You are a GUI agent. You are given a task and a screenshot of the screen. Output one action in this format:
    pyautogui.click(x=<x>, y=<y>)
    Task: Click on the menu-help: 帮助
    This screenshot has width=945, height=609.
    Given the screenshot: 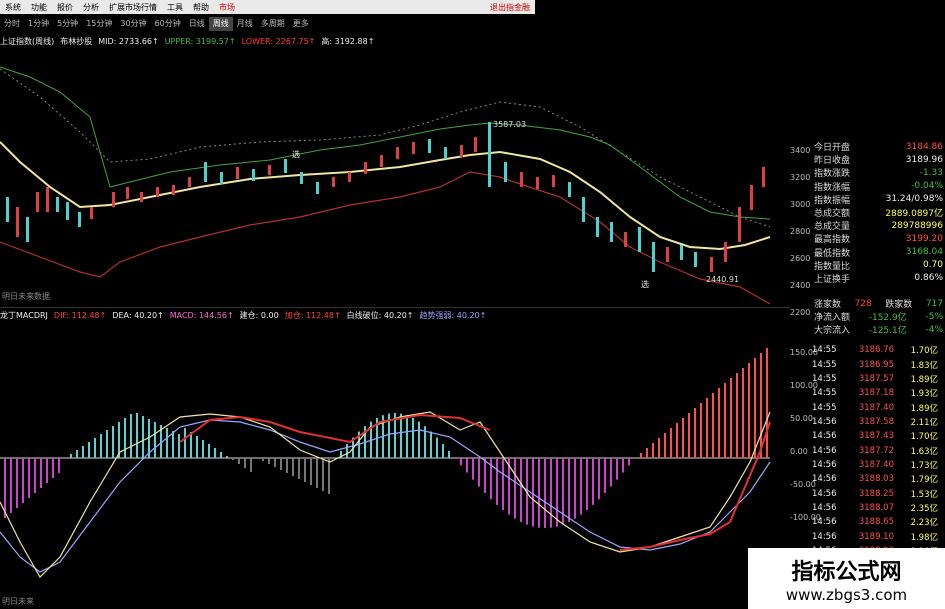 What is the action you would take?
    pyautogui.click(x=201, y=7)
    